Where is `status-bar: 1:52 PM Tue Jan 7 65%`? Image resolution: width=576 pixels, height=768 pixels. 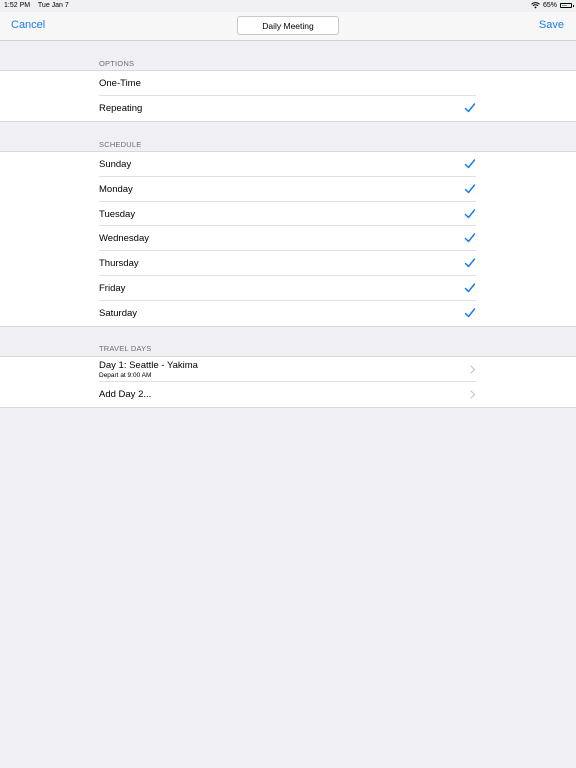
status-bar: 1:52 PM Tue Jan 7 65% is located at coordinates (288, 6).